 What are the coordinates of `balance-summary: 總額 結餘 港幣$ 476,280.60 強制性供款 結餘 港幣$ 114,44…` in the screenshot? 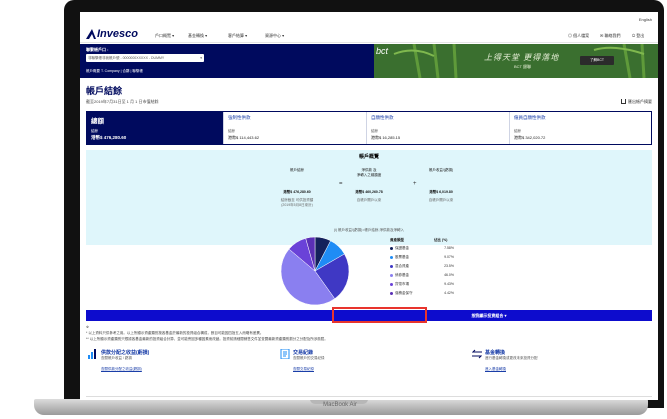 It's located at (369, 128).